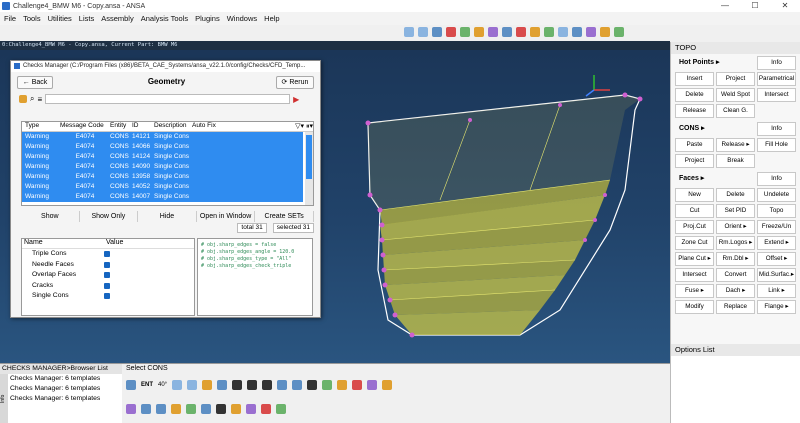 The image size is (800, 423). Describe the element at coordinates (725, 6) in the screenshot. I see `minimize-button: —` at that location.